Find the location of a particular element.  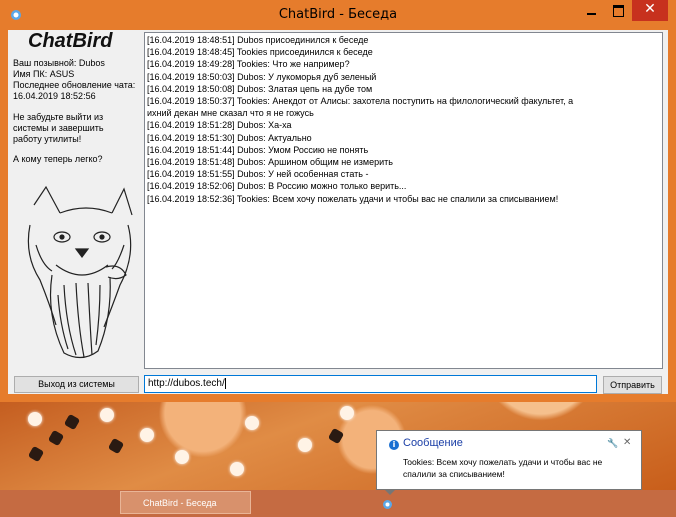

last-update-value: 16.04.2019 18:52:56 is located at coordinates (54, 96).